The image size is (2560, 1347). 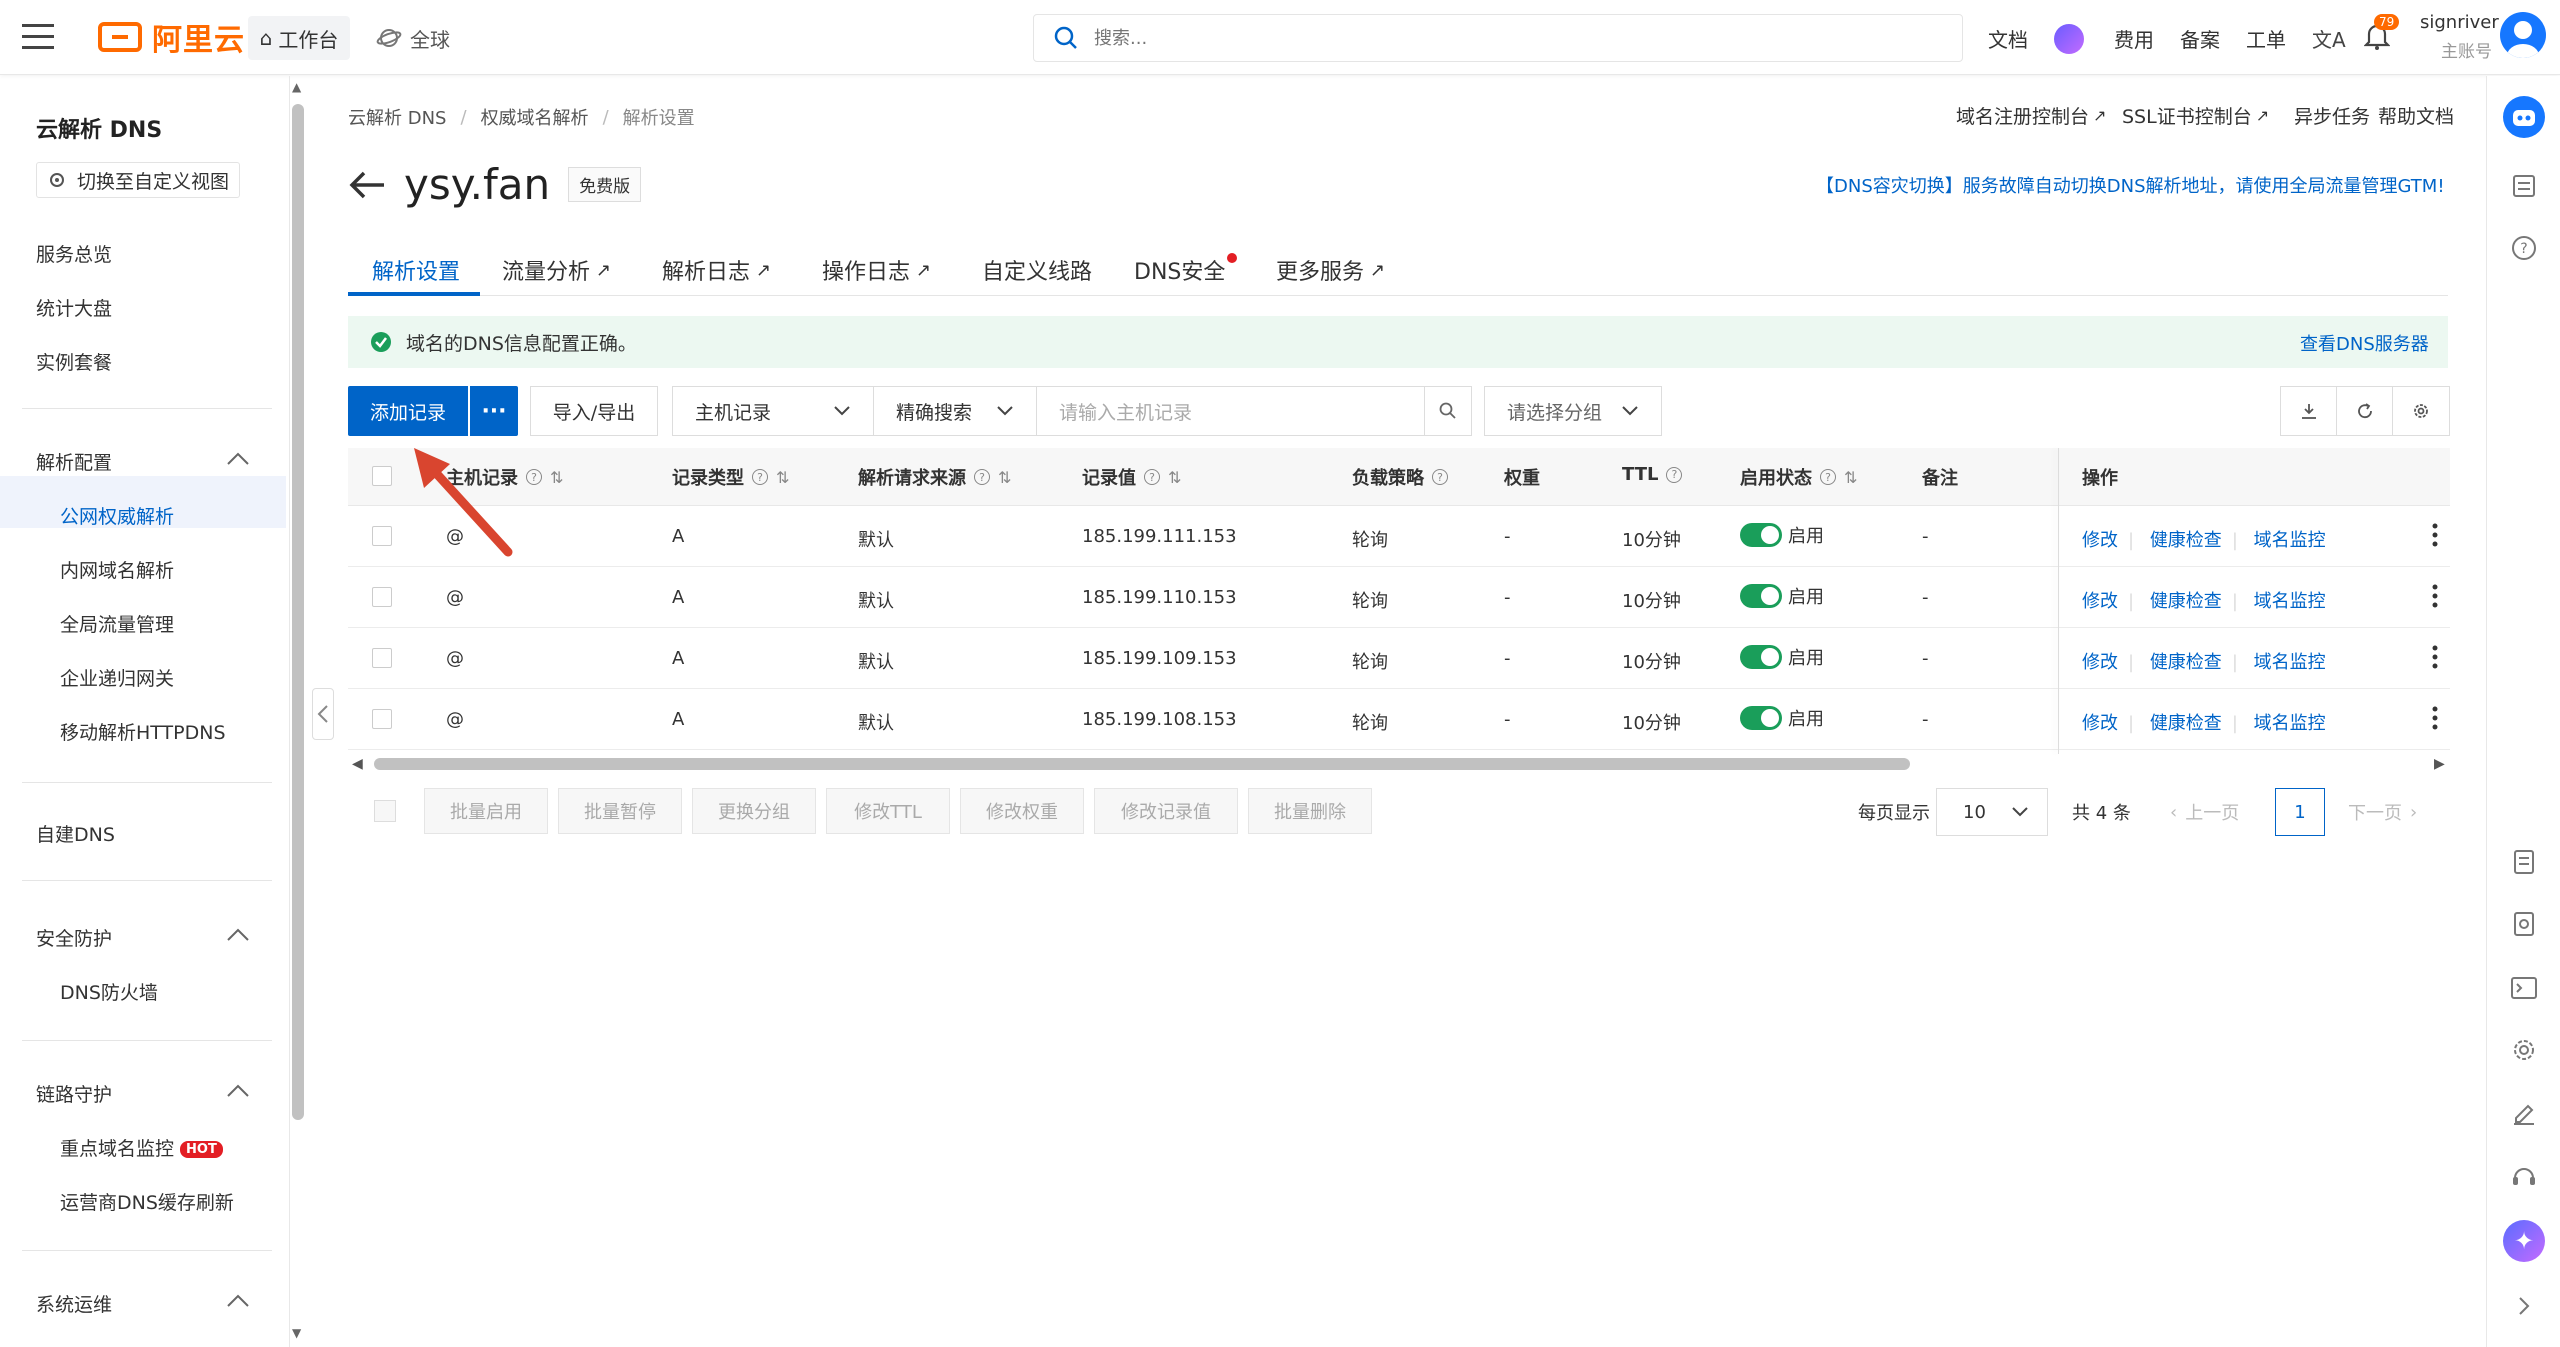 What do you see at coordinates (2524, 1241) in the screenshot?
I see `ai-sparkle-icon: ✦` at bounding box center [2524, 1241].